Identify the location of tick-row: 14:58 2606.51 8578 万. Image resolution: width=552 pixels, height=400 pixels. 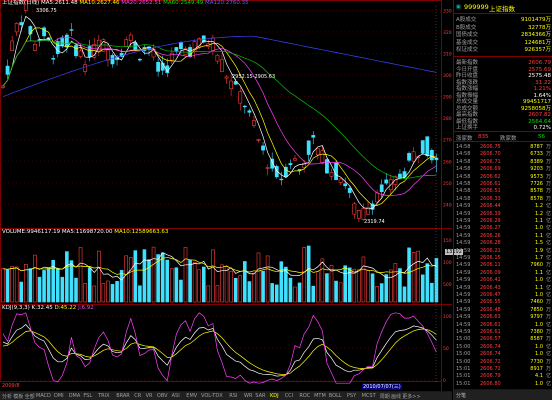
(503, 191).